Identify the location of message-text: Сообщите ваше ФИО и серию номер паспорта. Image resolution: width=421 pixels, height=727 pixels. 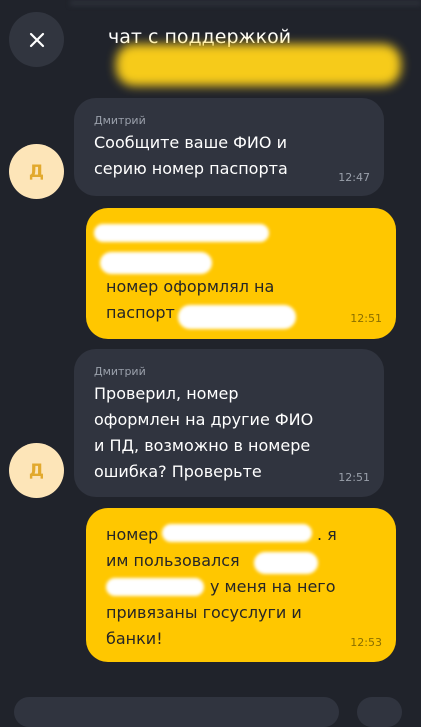
(191, 156).